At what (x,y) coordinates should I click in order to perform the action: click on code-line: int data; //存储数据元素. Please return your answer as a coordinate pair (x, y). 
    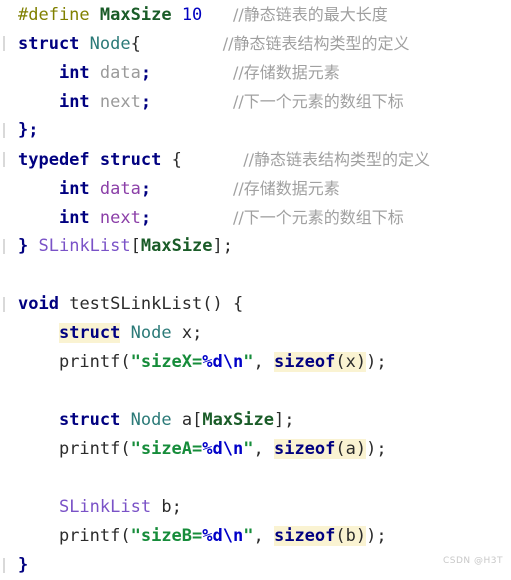
    Looking at the image, I should click on (255, 188).